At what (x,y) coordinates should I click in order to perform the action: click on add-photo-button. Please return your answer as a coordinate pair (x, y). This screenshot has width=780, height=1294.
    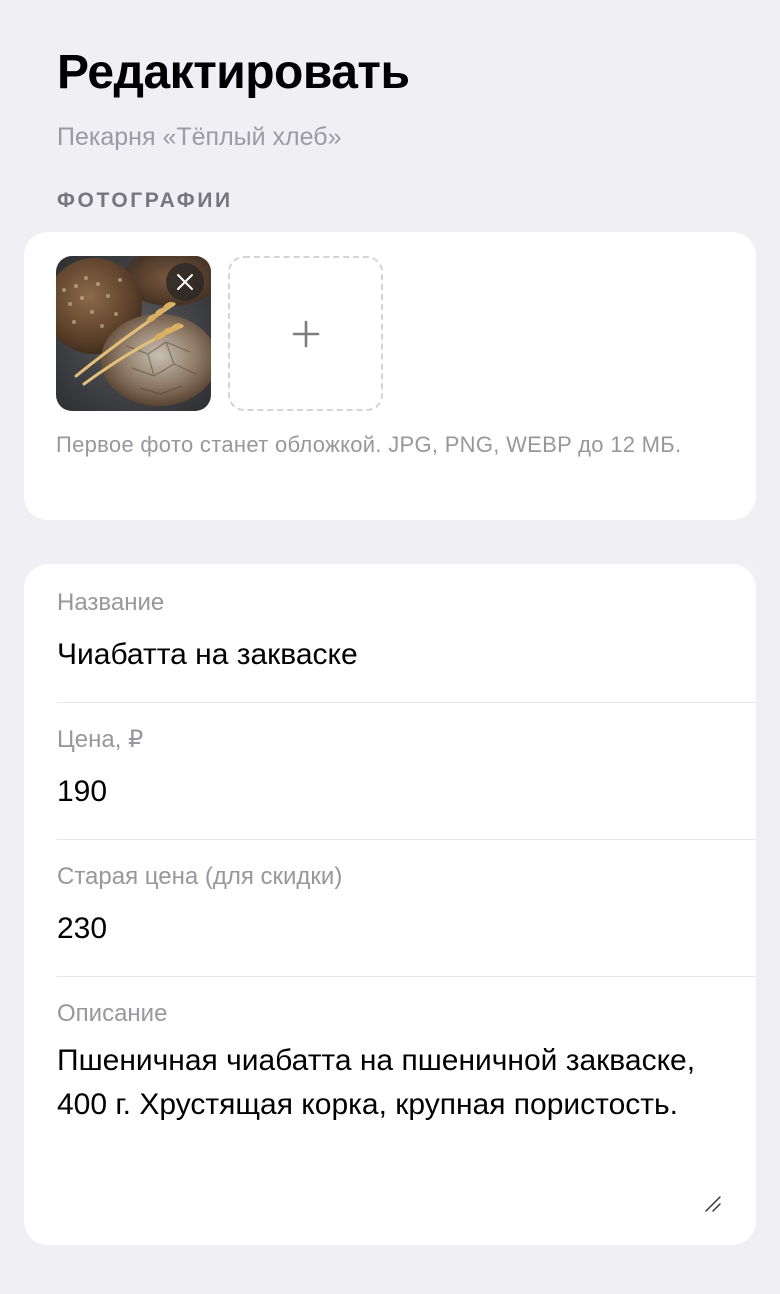
    Looking at the image, I should click on (305, 333).